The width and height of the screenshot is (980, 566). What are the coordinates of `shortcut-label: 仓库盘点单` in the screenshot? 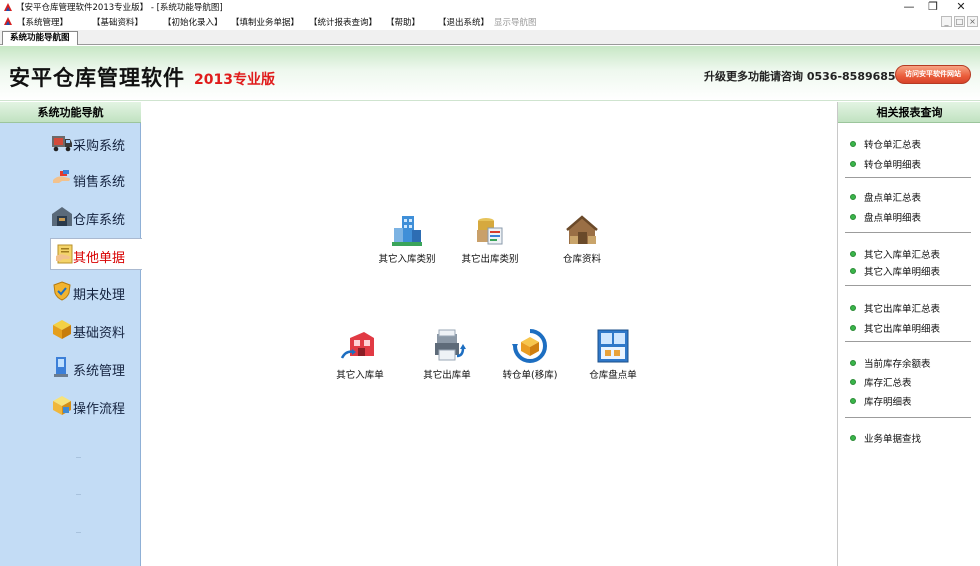 It's located at (613, 375).